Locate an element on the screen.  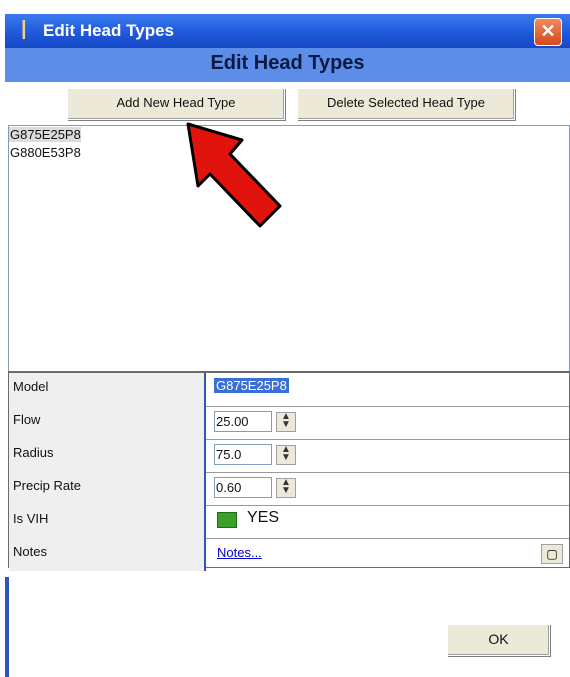
window-border is located at coordinates (7, 627).